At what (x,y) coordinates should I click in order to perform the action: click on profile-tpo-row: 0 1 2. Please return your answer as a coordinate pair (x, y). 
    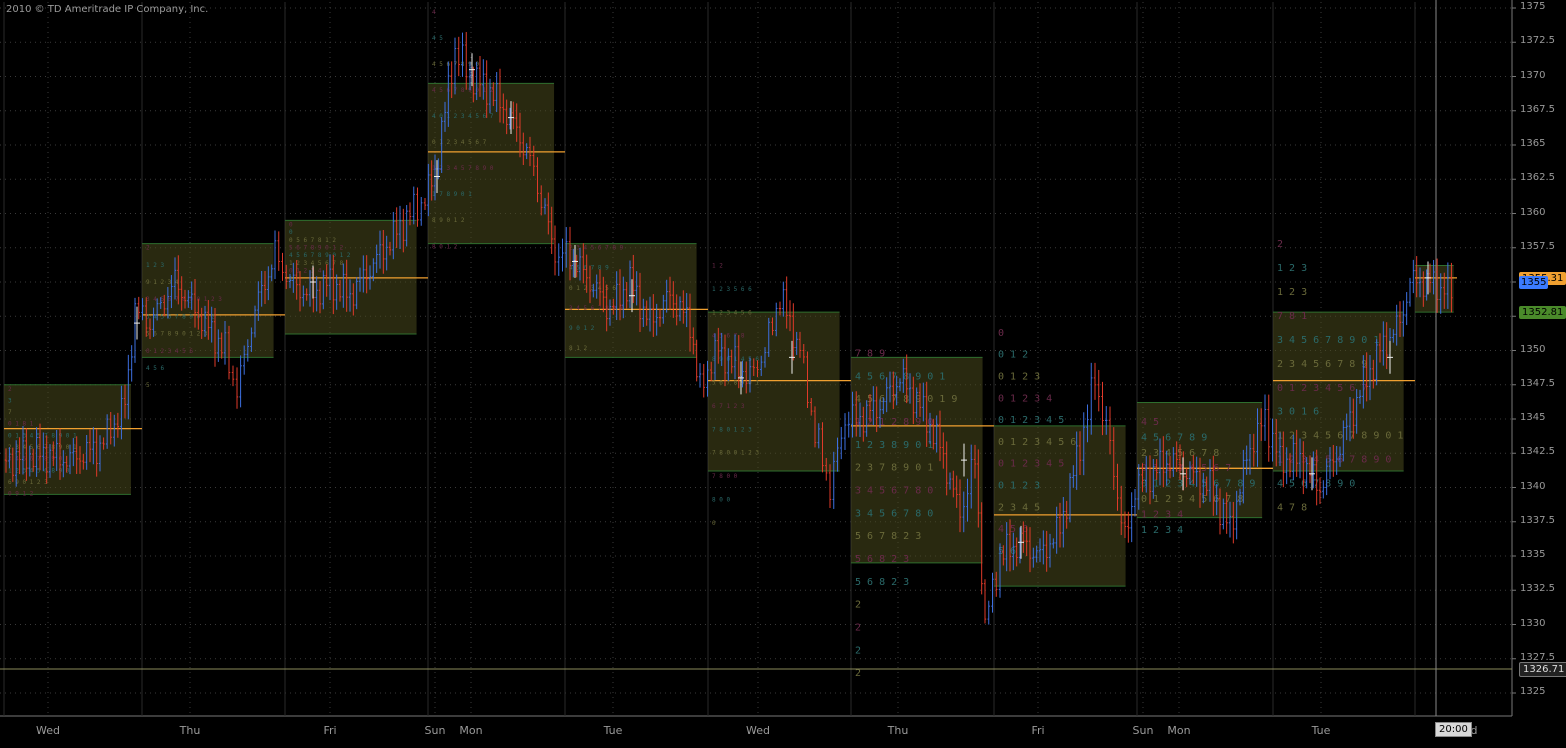
    Looking at the image, I should click on (1013, 355).